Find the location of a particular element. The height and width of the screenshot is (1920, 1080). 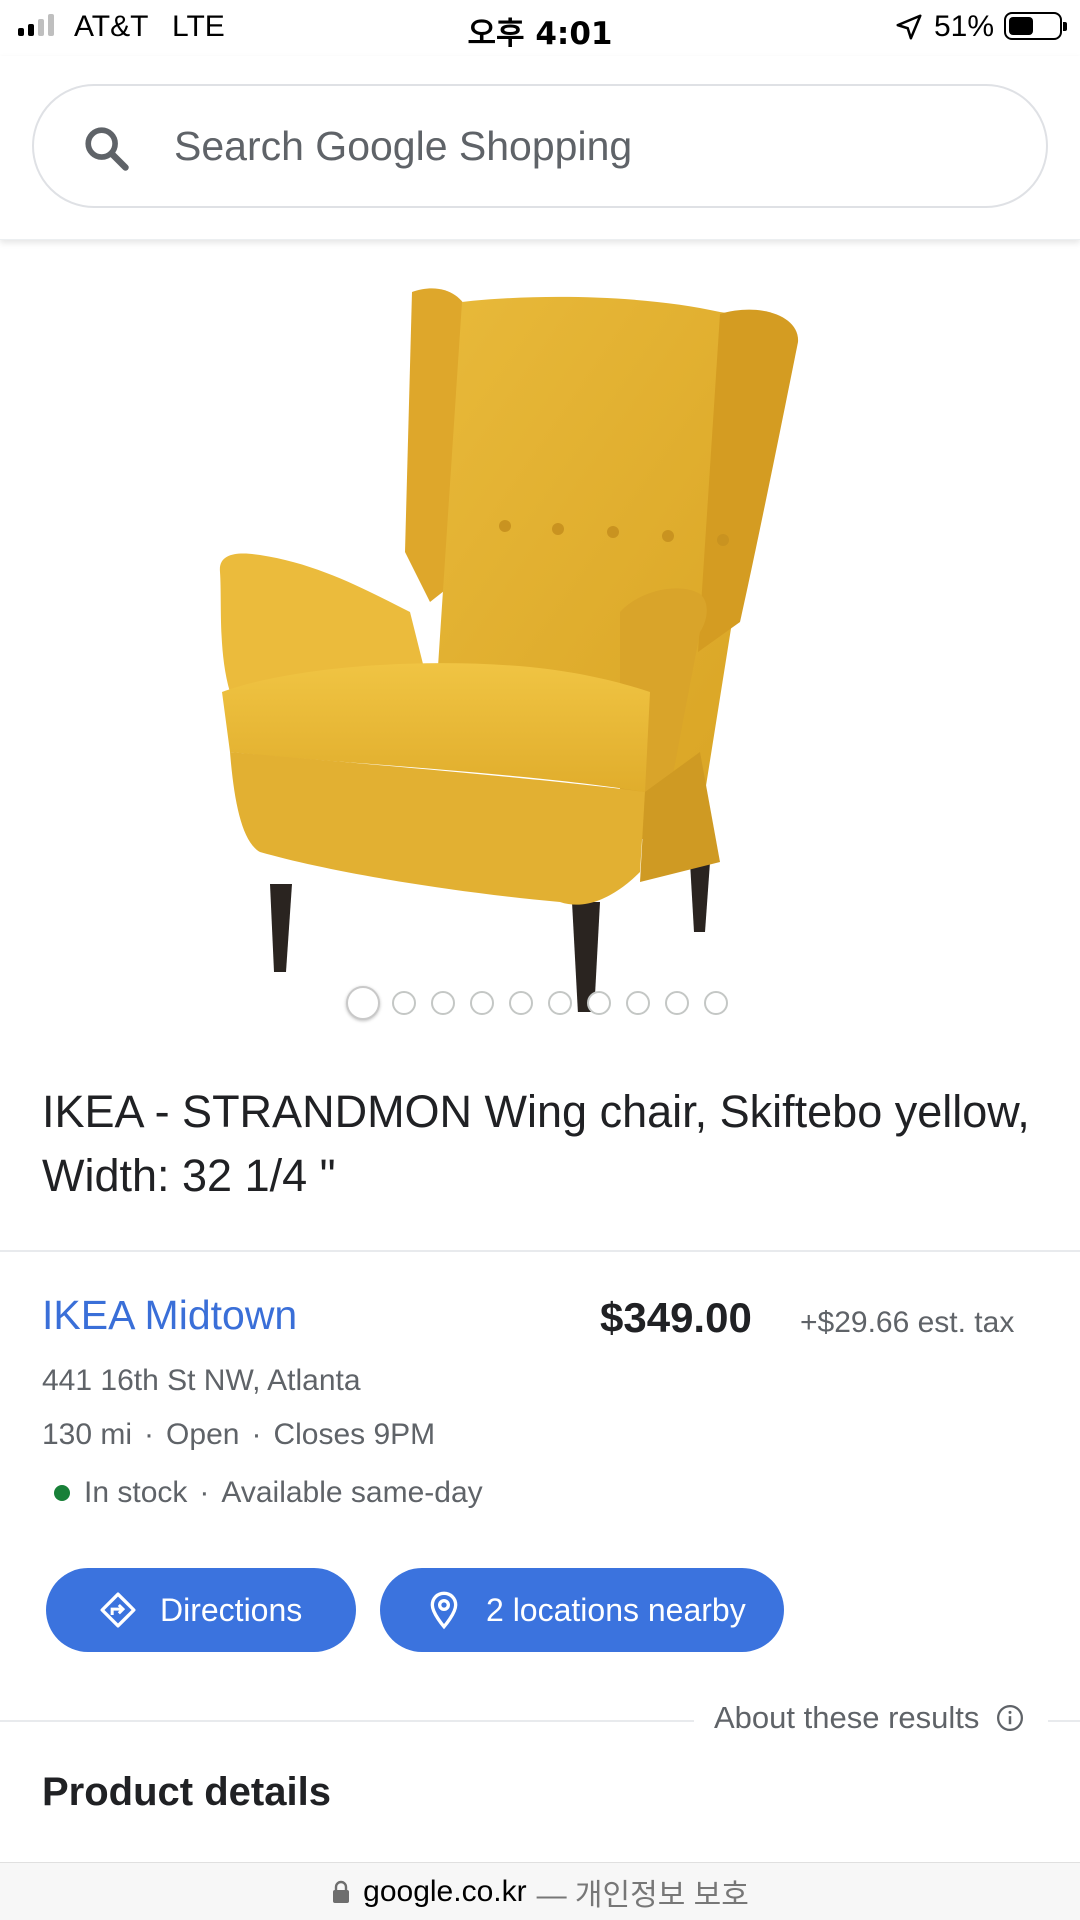

directions-icon is located at coordinates (118, 1610).